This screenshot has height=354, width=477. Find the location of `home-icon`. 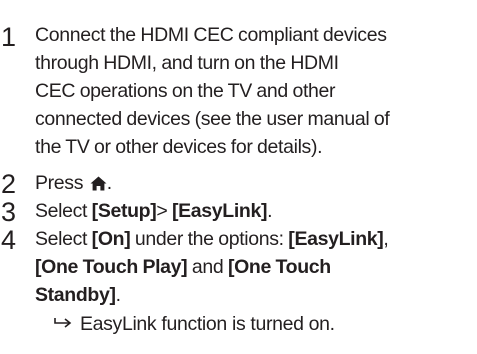

home-icon is located at coordinates (98, 183).